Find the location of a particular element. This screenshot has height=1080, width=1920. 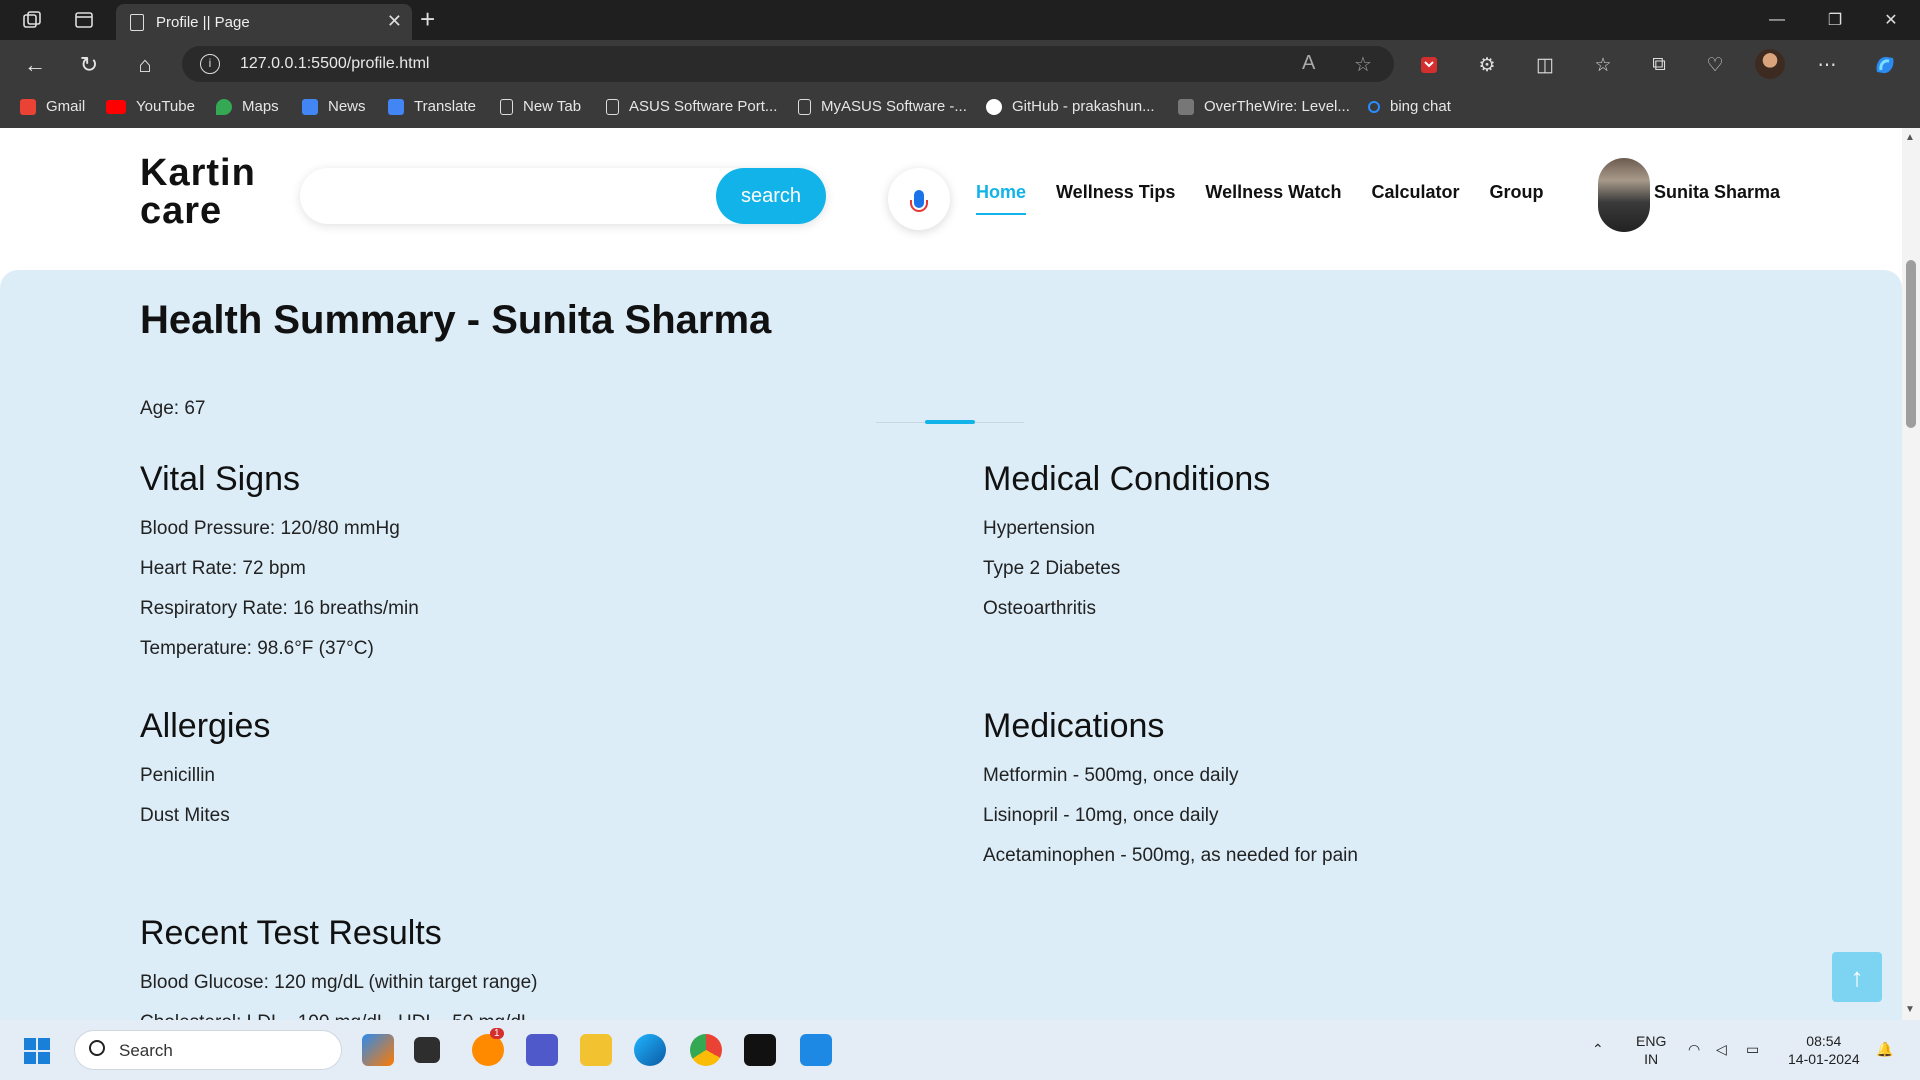

bookmark-gmail: Gmail is located at coordinates (52, 106).